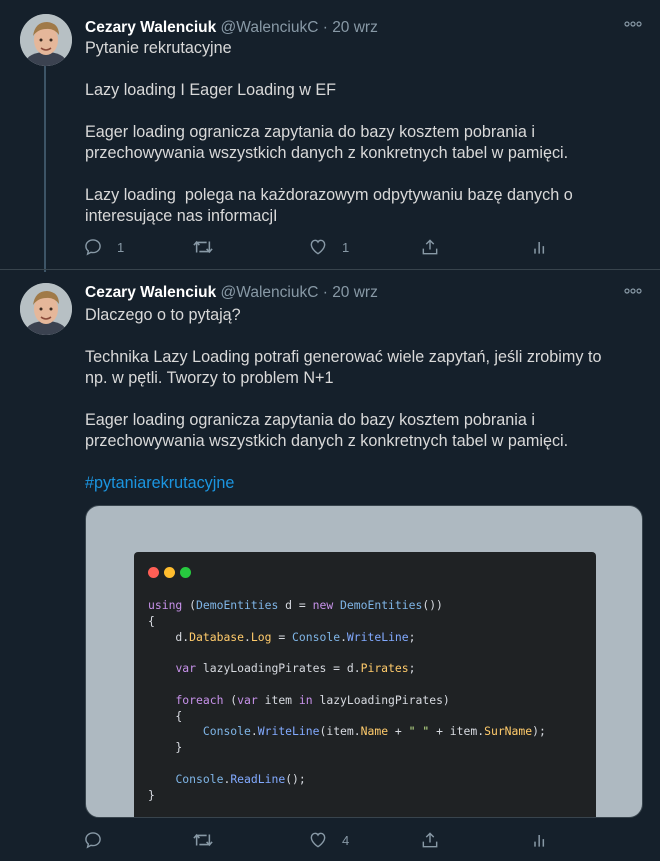  What do you see at coordinates (121, 247) in the screenshot?
I see `reply-count: 1` at bounding box center [121, 247].